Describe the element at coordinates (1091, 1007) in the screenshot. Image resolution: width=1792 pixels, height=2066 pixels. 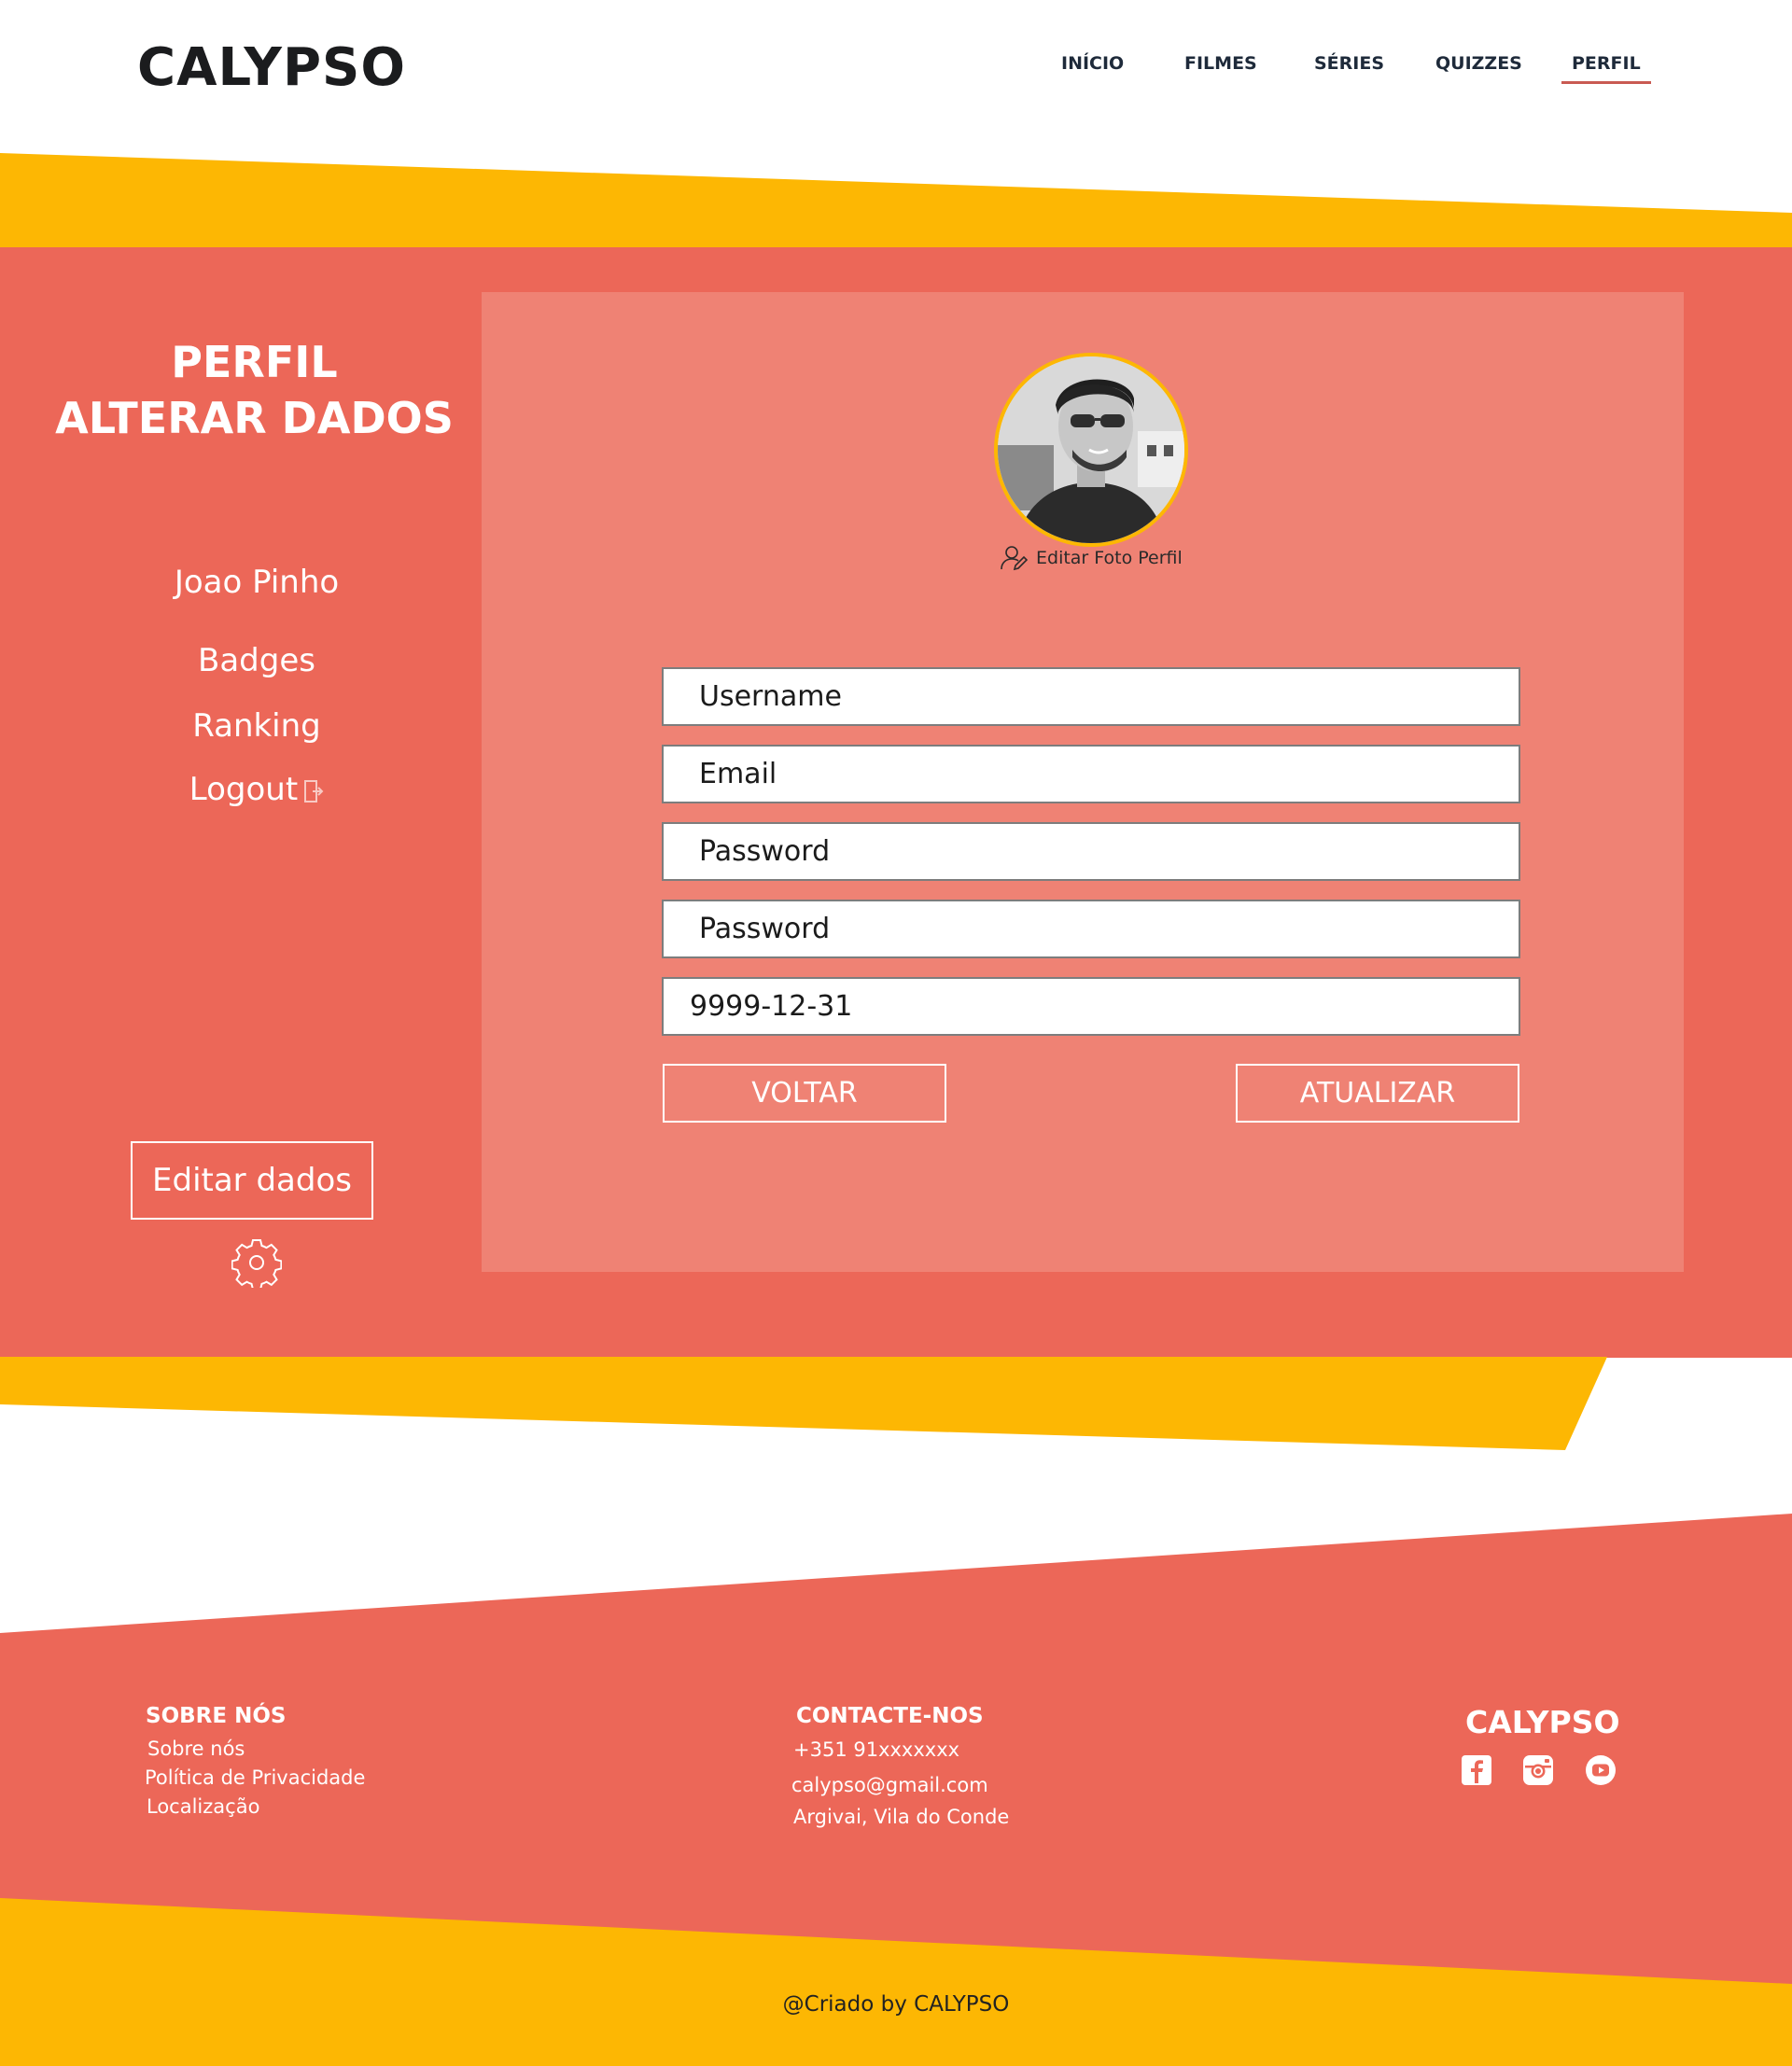
I see `birthdate-input` at that location.